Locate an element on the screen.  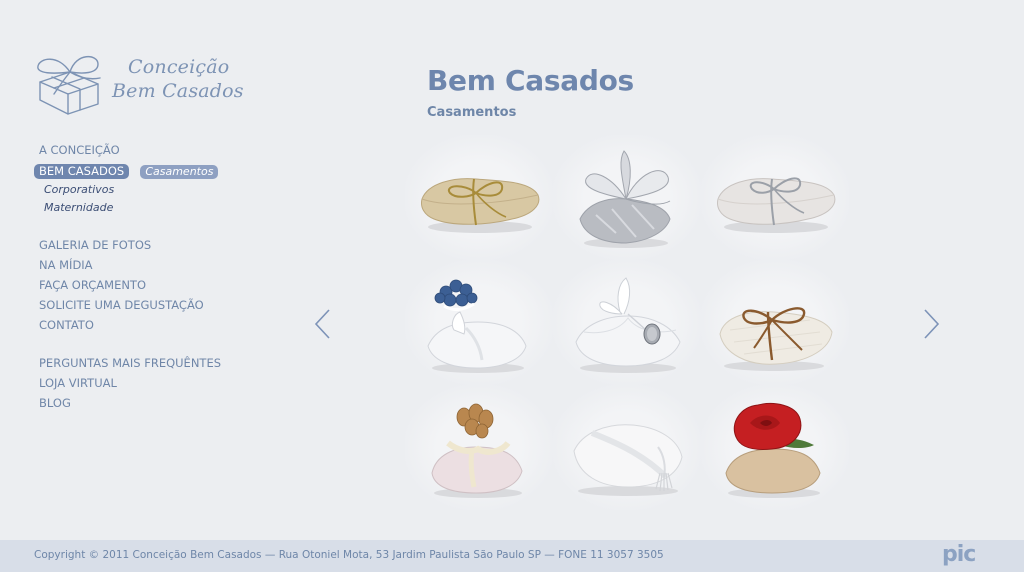
page-title: Bem Casados is located at coordinates (530, 80).